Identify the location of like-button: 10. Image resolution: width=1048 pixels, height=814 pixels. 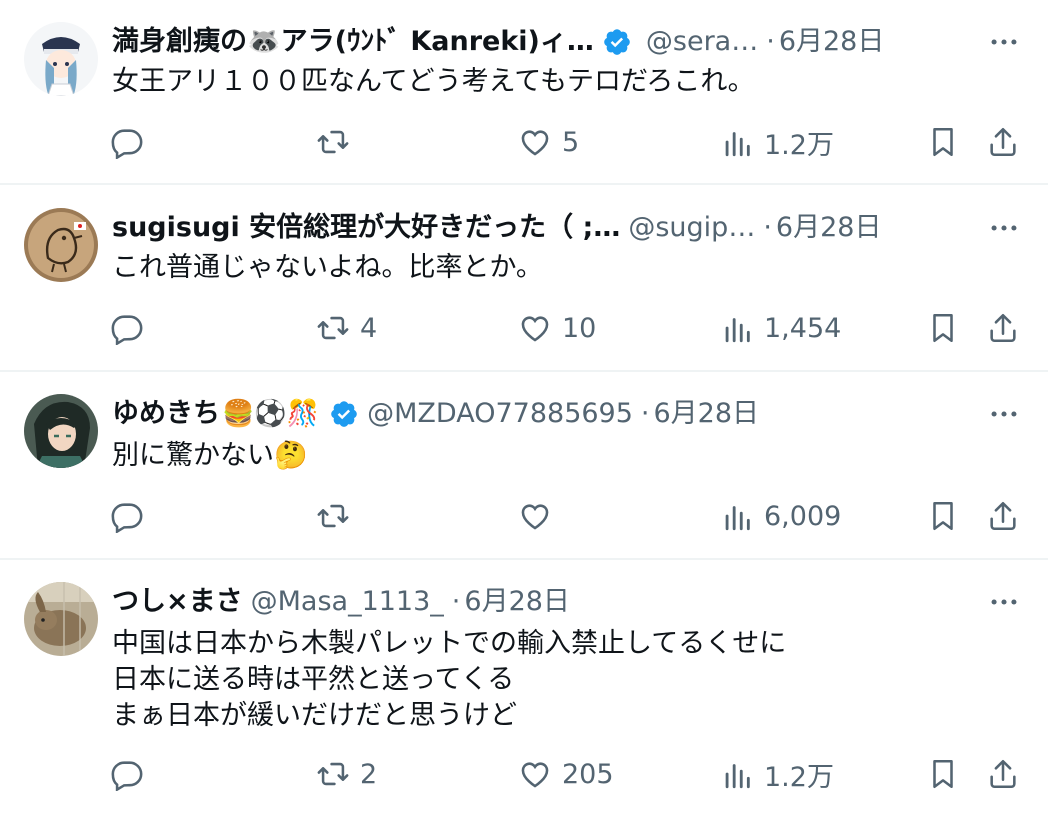
(557, 328).